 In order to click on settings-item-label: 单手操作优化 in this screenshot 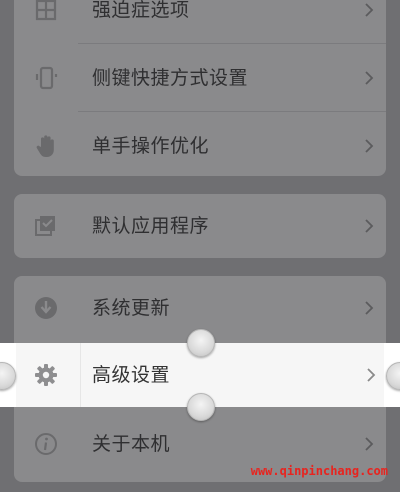, I will do `click(151, 146)`.